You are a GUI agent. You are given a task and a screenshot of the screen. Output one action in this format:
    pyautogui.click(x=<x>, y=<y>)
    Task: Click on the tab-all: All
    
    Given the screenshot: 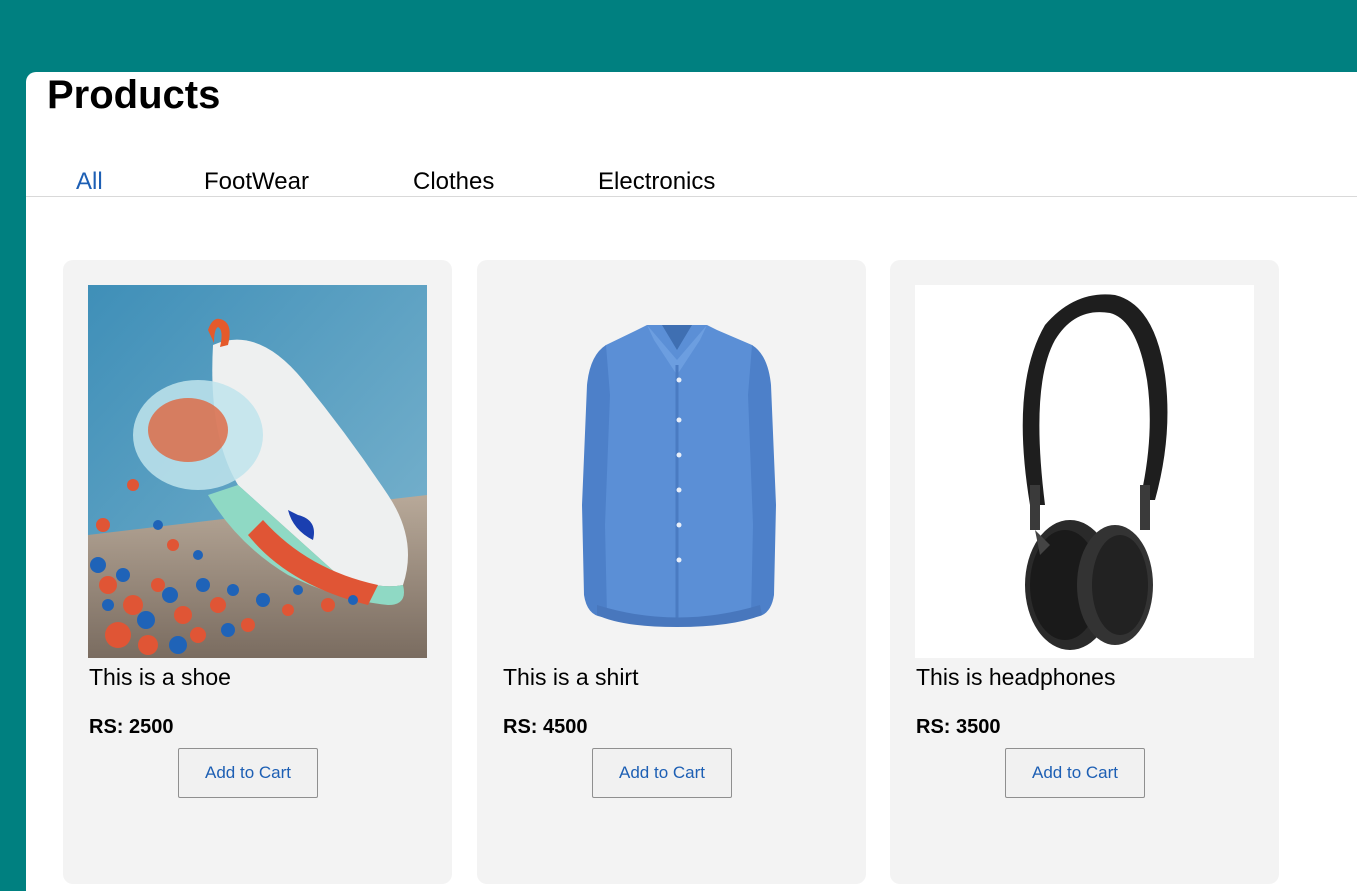 What is the action you would take?
    pyautogui.click(x=89, y=182)
    